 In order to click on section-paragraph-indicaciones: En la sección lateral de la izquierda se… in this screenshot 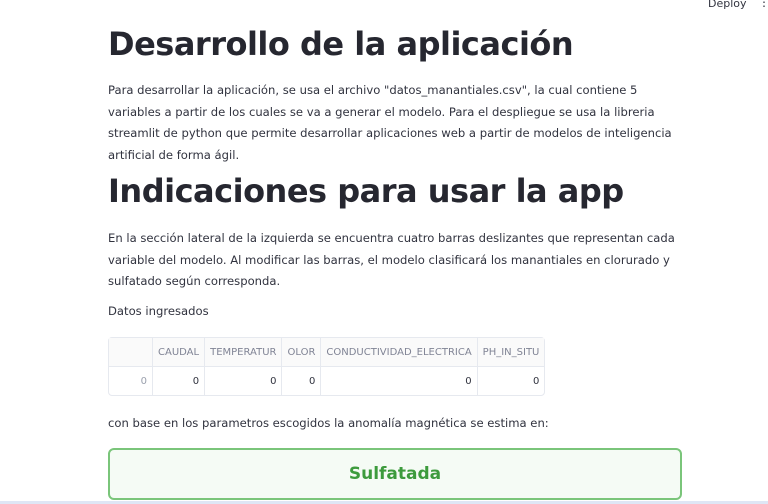, I will do `click(391, 259)`.